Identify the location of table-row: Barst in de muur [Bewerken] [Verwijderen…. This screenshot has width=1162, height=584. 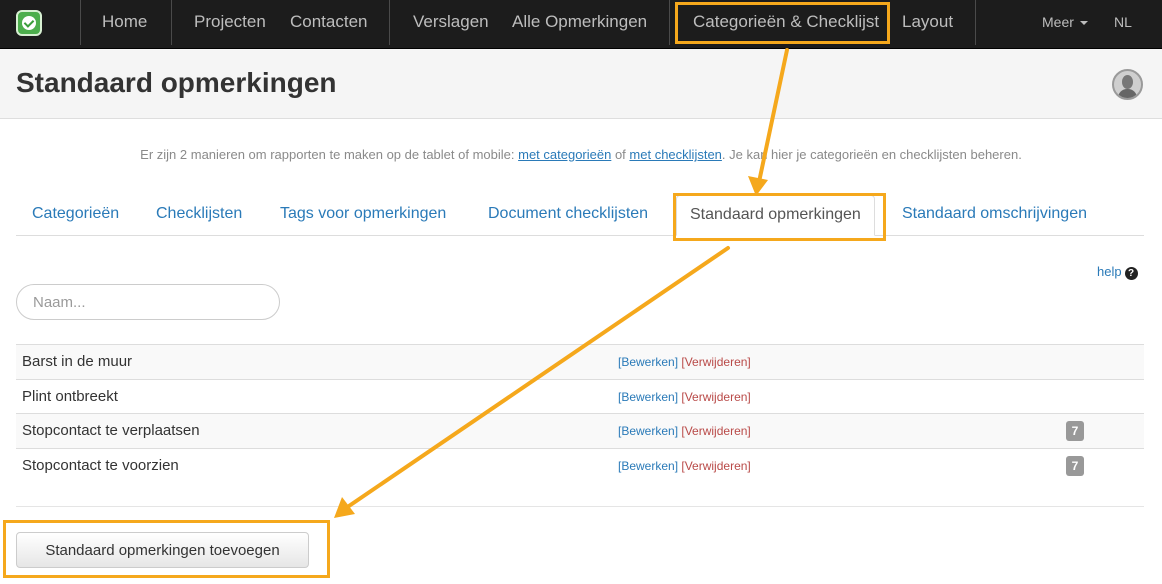
(580, 361).